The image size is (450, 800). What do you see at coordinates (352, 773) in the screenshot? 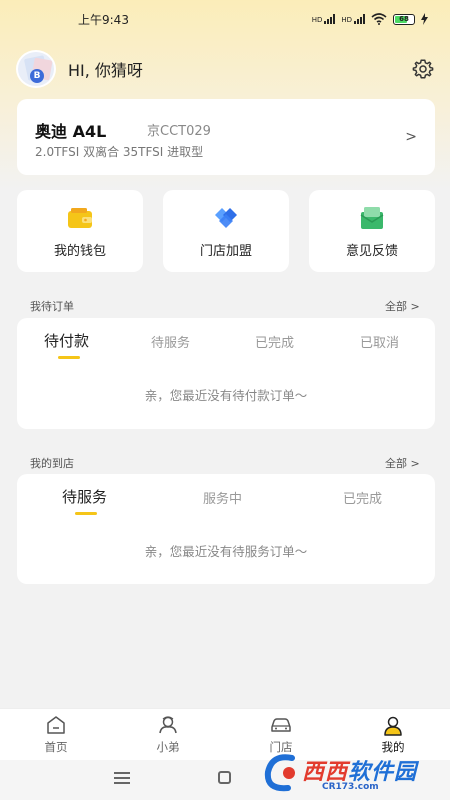
I see `watermark: 西西软件园 CR173.com` at bounding box center [352, 773].